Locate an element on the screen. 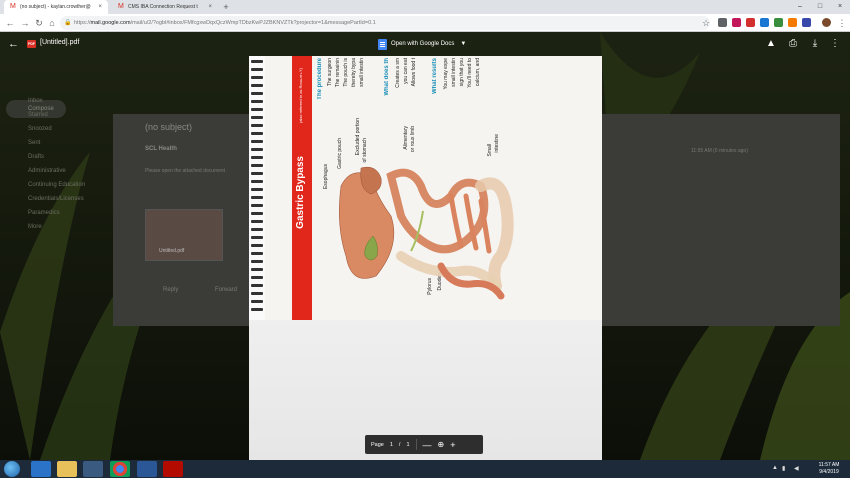  tray-arrow-icon: ▲ is located at coordinates (775, 468).